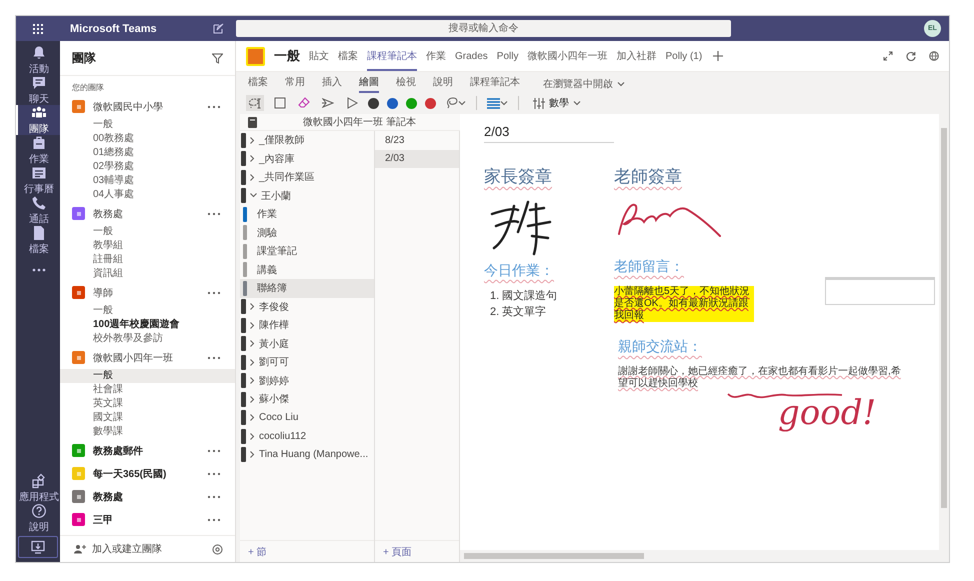 This screenshot has width=974, height=581. I want to click on nav-button: 作業, so click(38, 150).